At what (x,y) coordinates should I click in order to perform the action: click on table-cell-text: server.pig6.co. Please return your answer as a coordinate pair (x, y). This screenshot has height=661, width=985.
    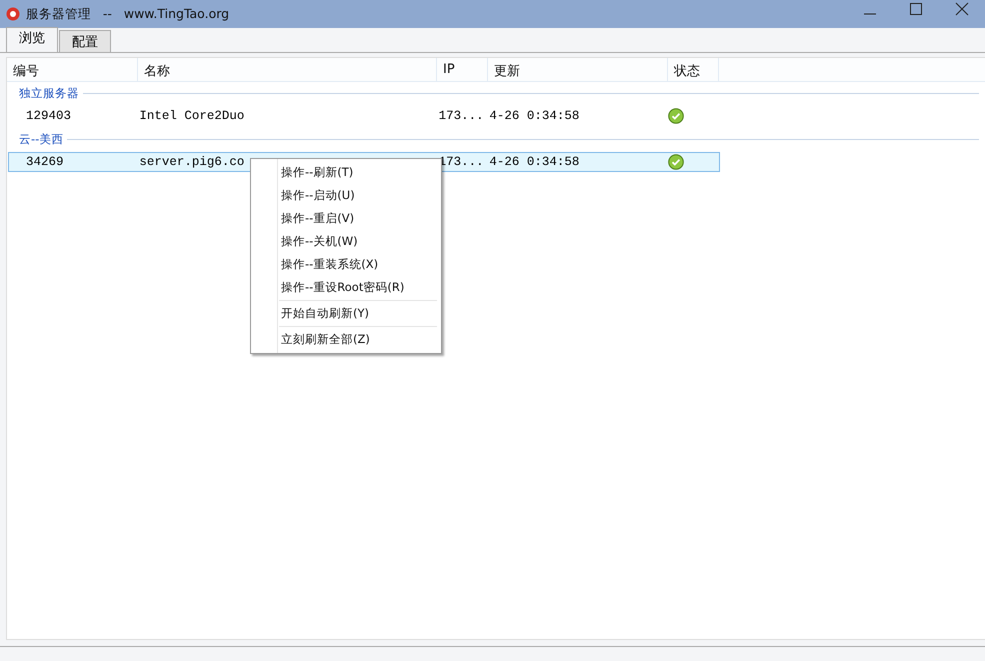
    Looking at the image, I should click on (192, 162).